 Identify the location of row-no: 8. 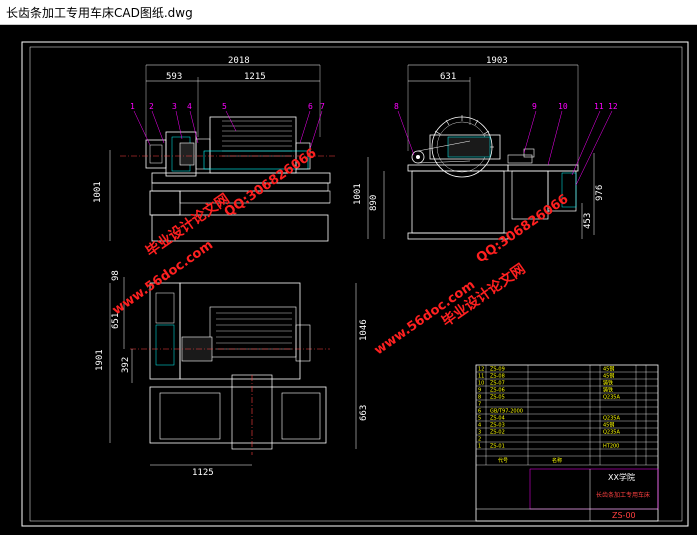
(479, 398).